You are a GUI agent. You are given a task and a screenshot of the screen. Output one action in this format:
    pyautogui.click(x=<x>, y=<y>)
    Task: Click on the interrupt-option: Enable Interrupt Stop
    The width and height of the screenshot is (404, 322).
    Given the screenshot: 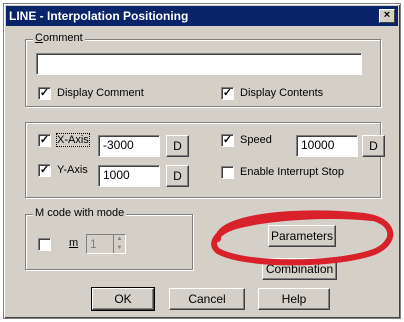 What is the action you would take?
    pyautogui.click(x=282, y=172)
    